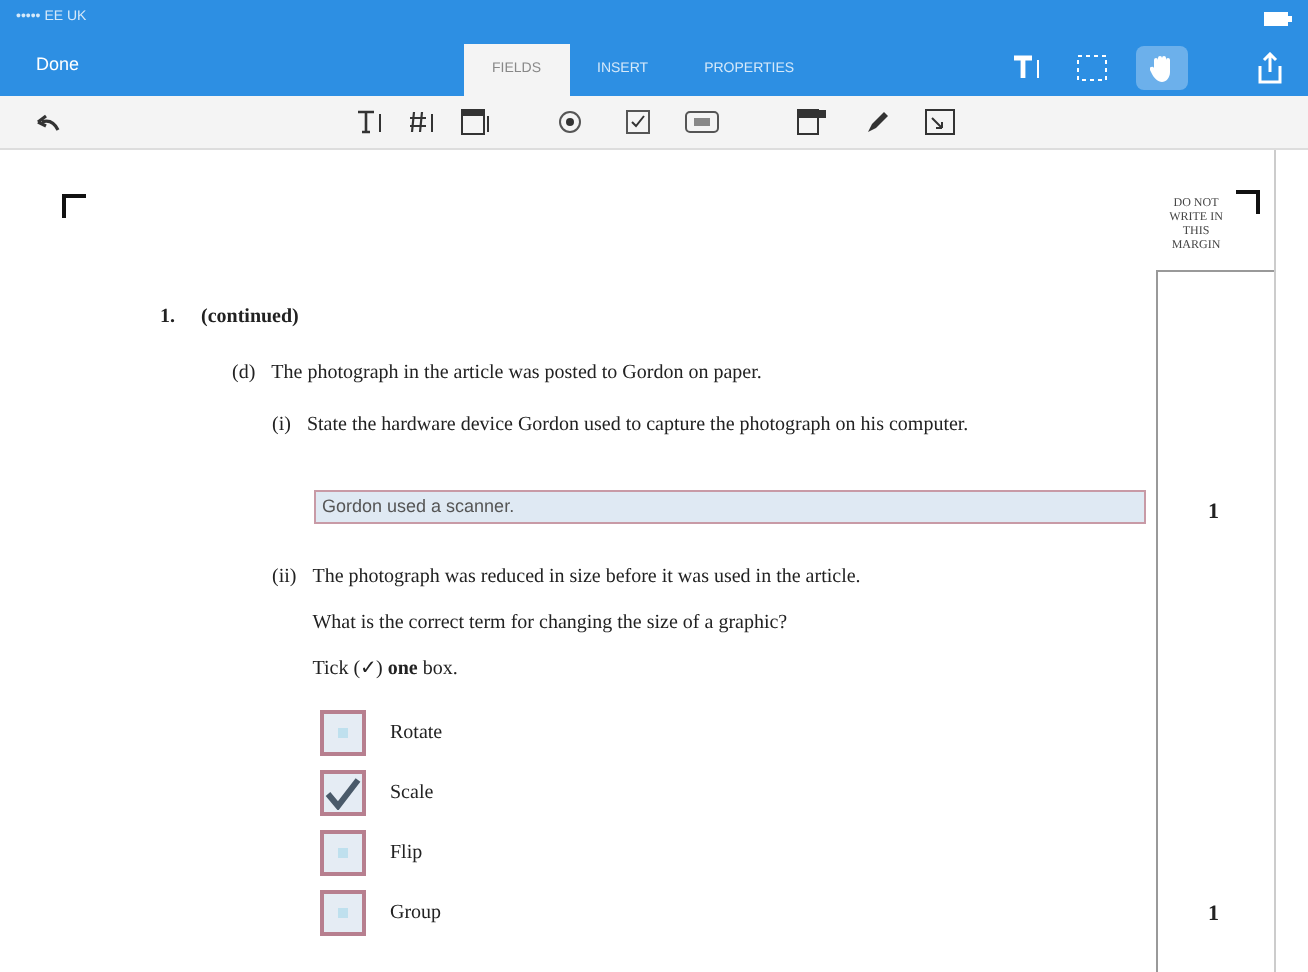  What do you see at coordinates (386, 670) in the screenshot?
I see `question-text: Tick (✓) one box.` at bounding box center [386, 670].